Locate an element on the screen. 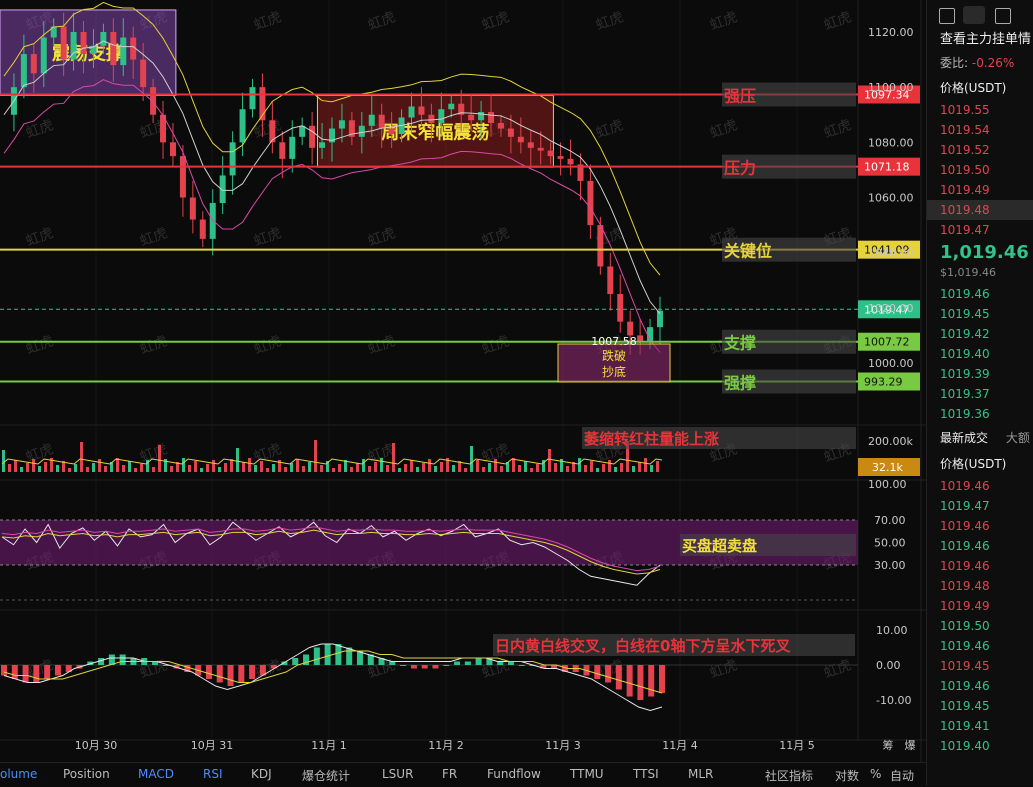 This screenshot has width=1033, height=787. bid-row: 1019.36 is located at coordinates (980, 414).